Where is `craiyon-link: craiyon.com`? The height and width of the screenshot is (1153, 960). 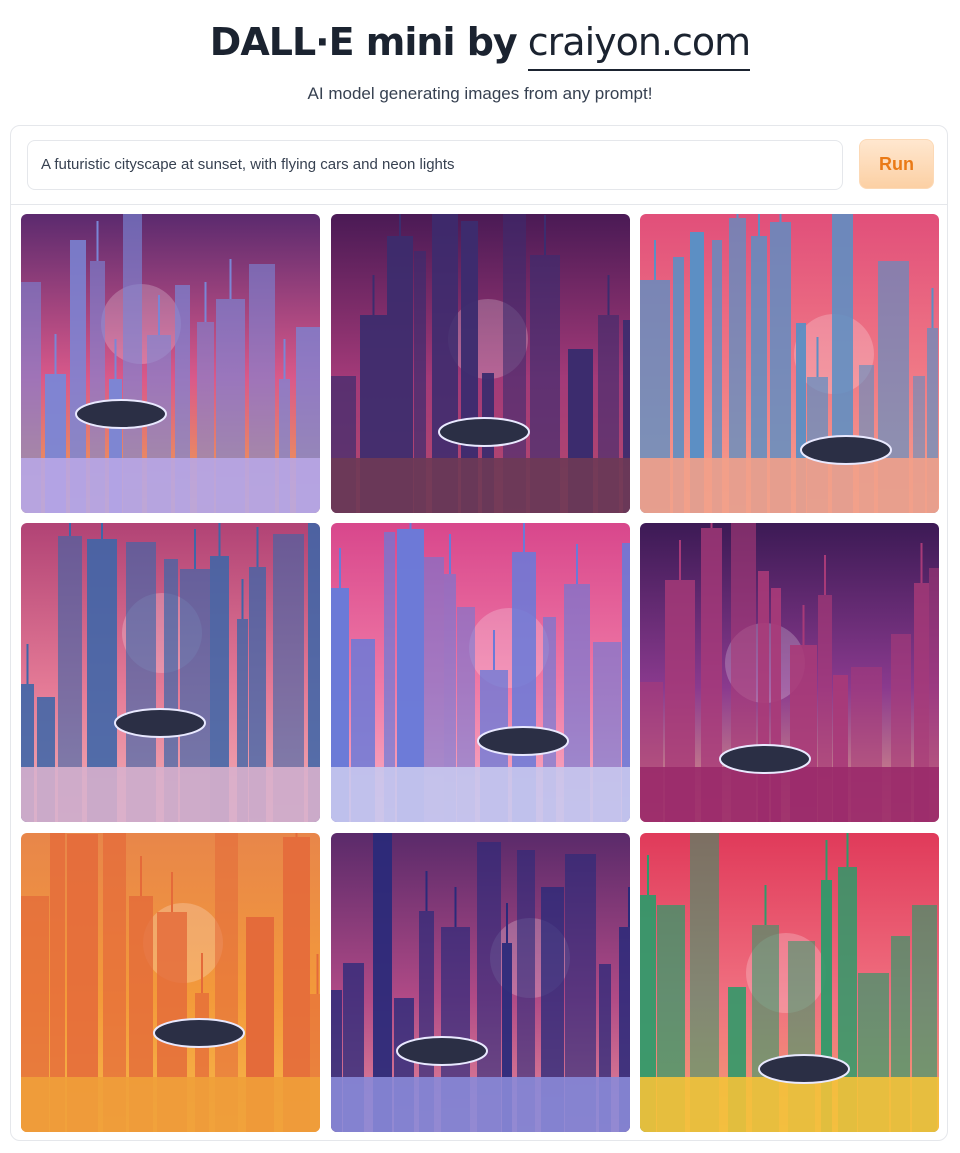 craiyon-link: craiyon.com is located at coordinates (639, 43).